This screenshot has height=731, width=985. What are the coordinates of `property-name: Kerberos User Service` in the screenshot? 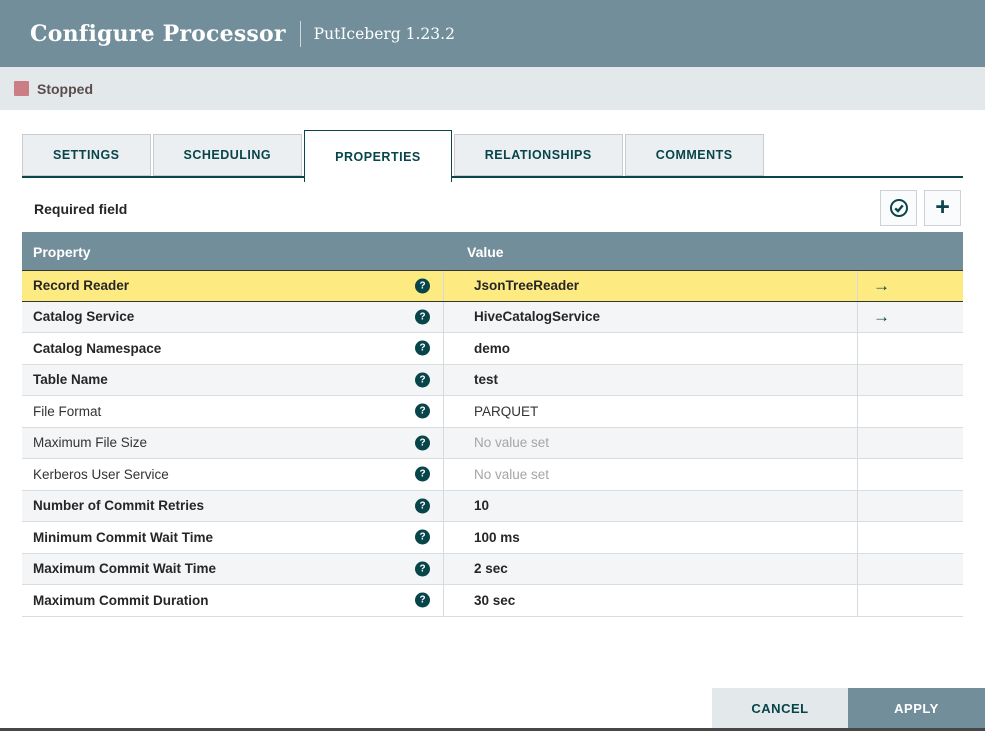 It's located at (101, 474).